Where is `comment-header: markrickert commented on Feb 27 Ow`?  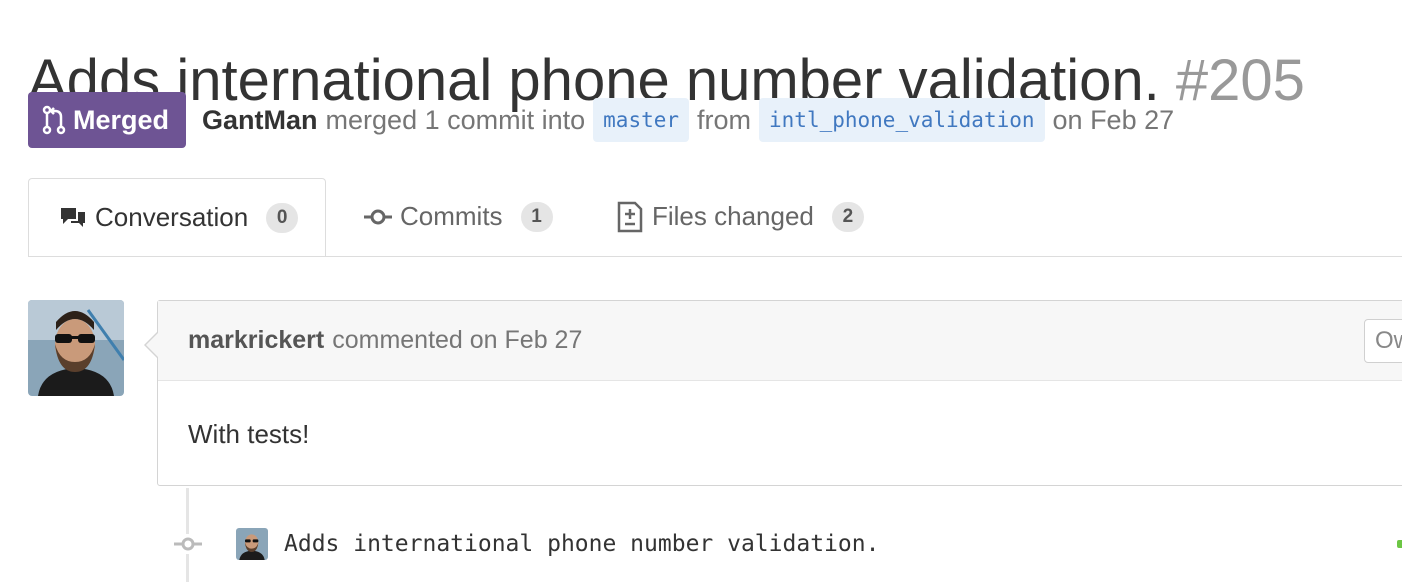
comment-header: markrickert commented on Feb 27 Ow is located at coordinates (780, 341).